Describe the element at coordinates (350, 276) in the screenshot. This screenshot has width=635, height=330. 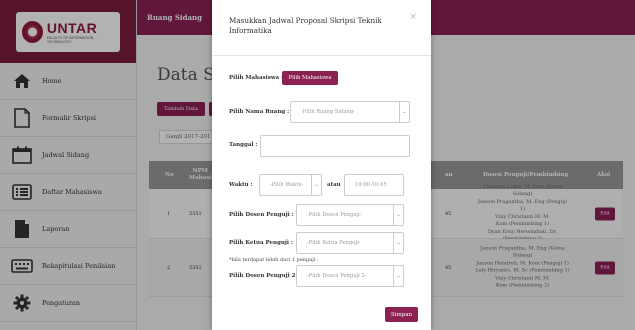
I see `dosen-penguji2-select: -Pilih Dosen Penguji 2- ⌄` at that location.